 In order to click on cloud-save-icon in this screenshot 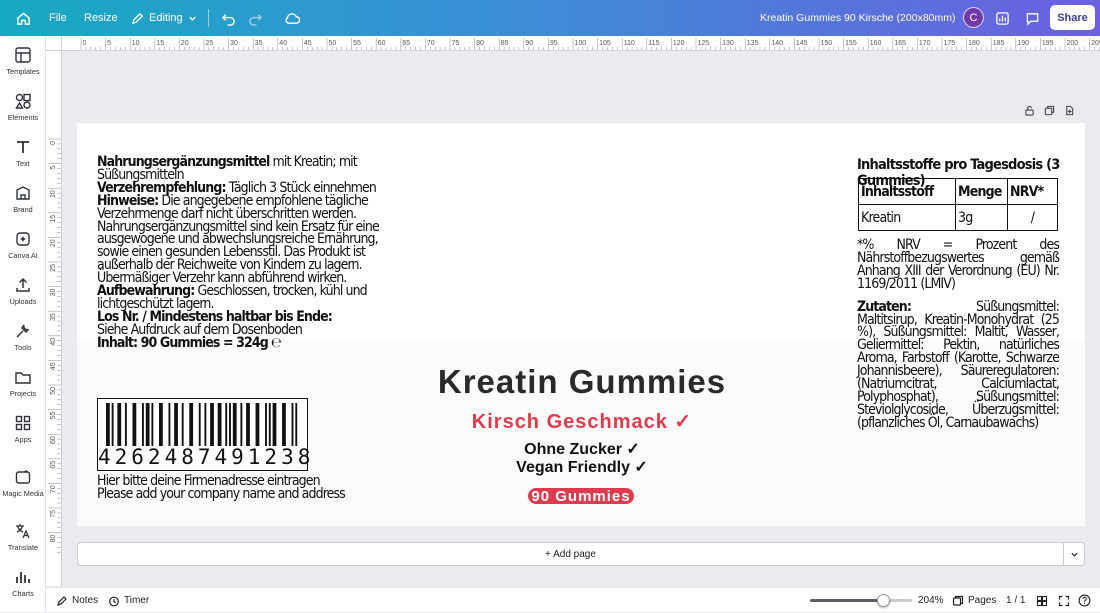, I will do `click(292, 18)`.